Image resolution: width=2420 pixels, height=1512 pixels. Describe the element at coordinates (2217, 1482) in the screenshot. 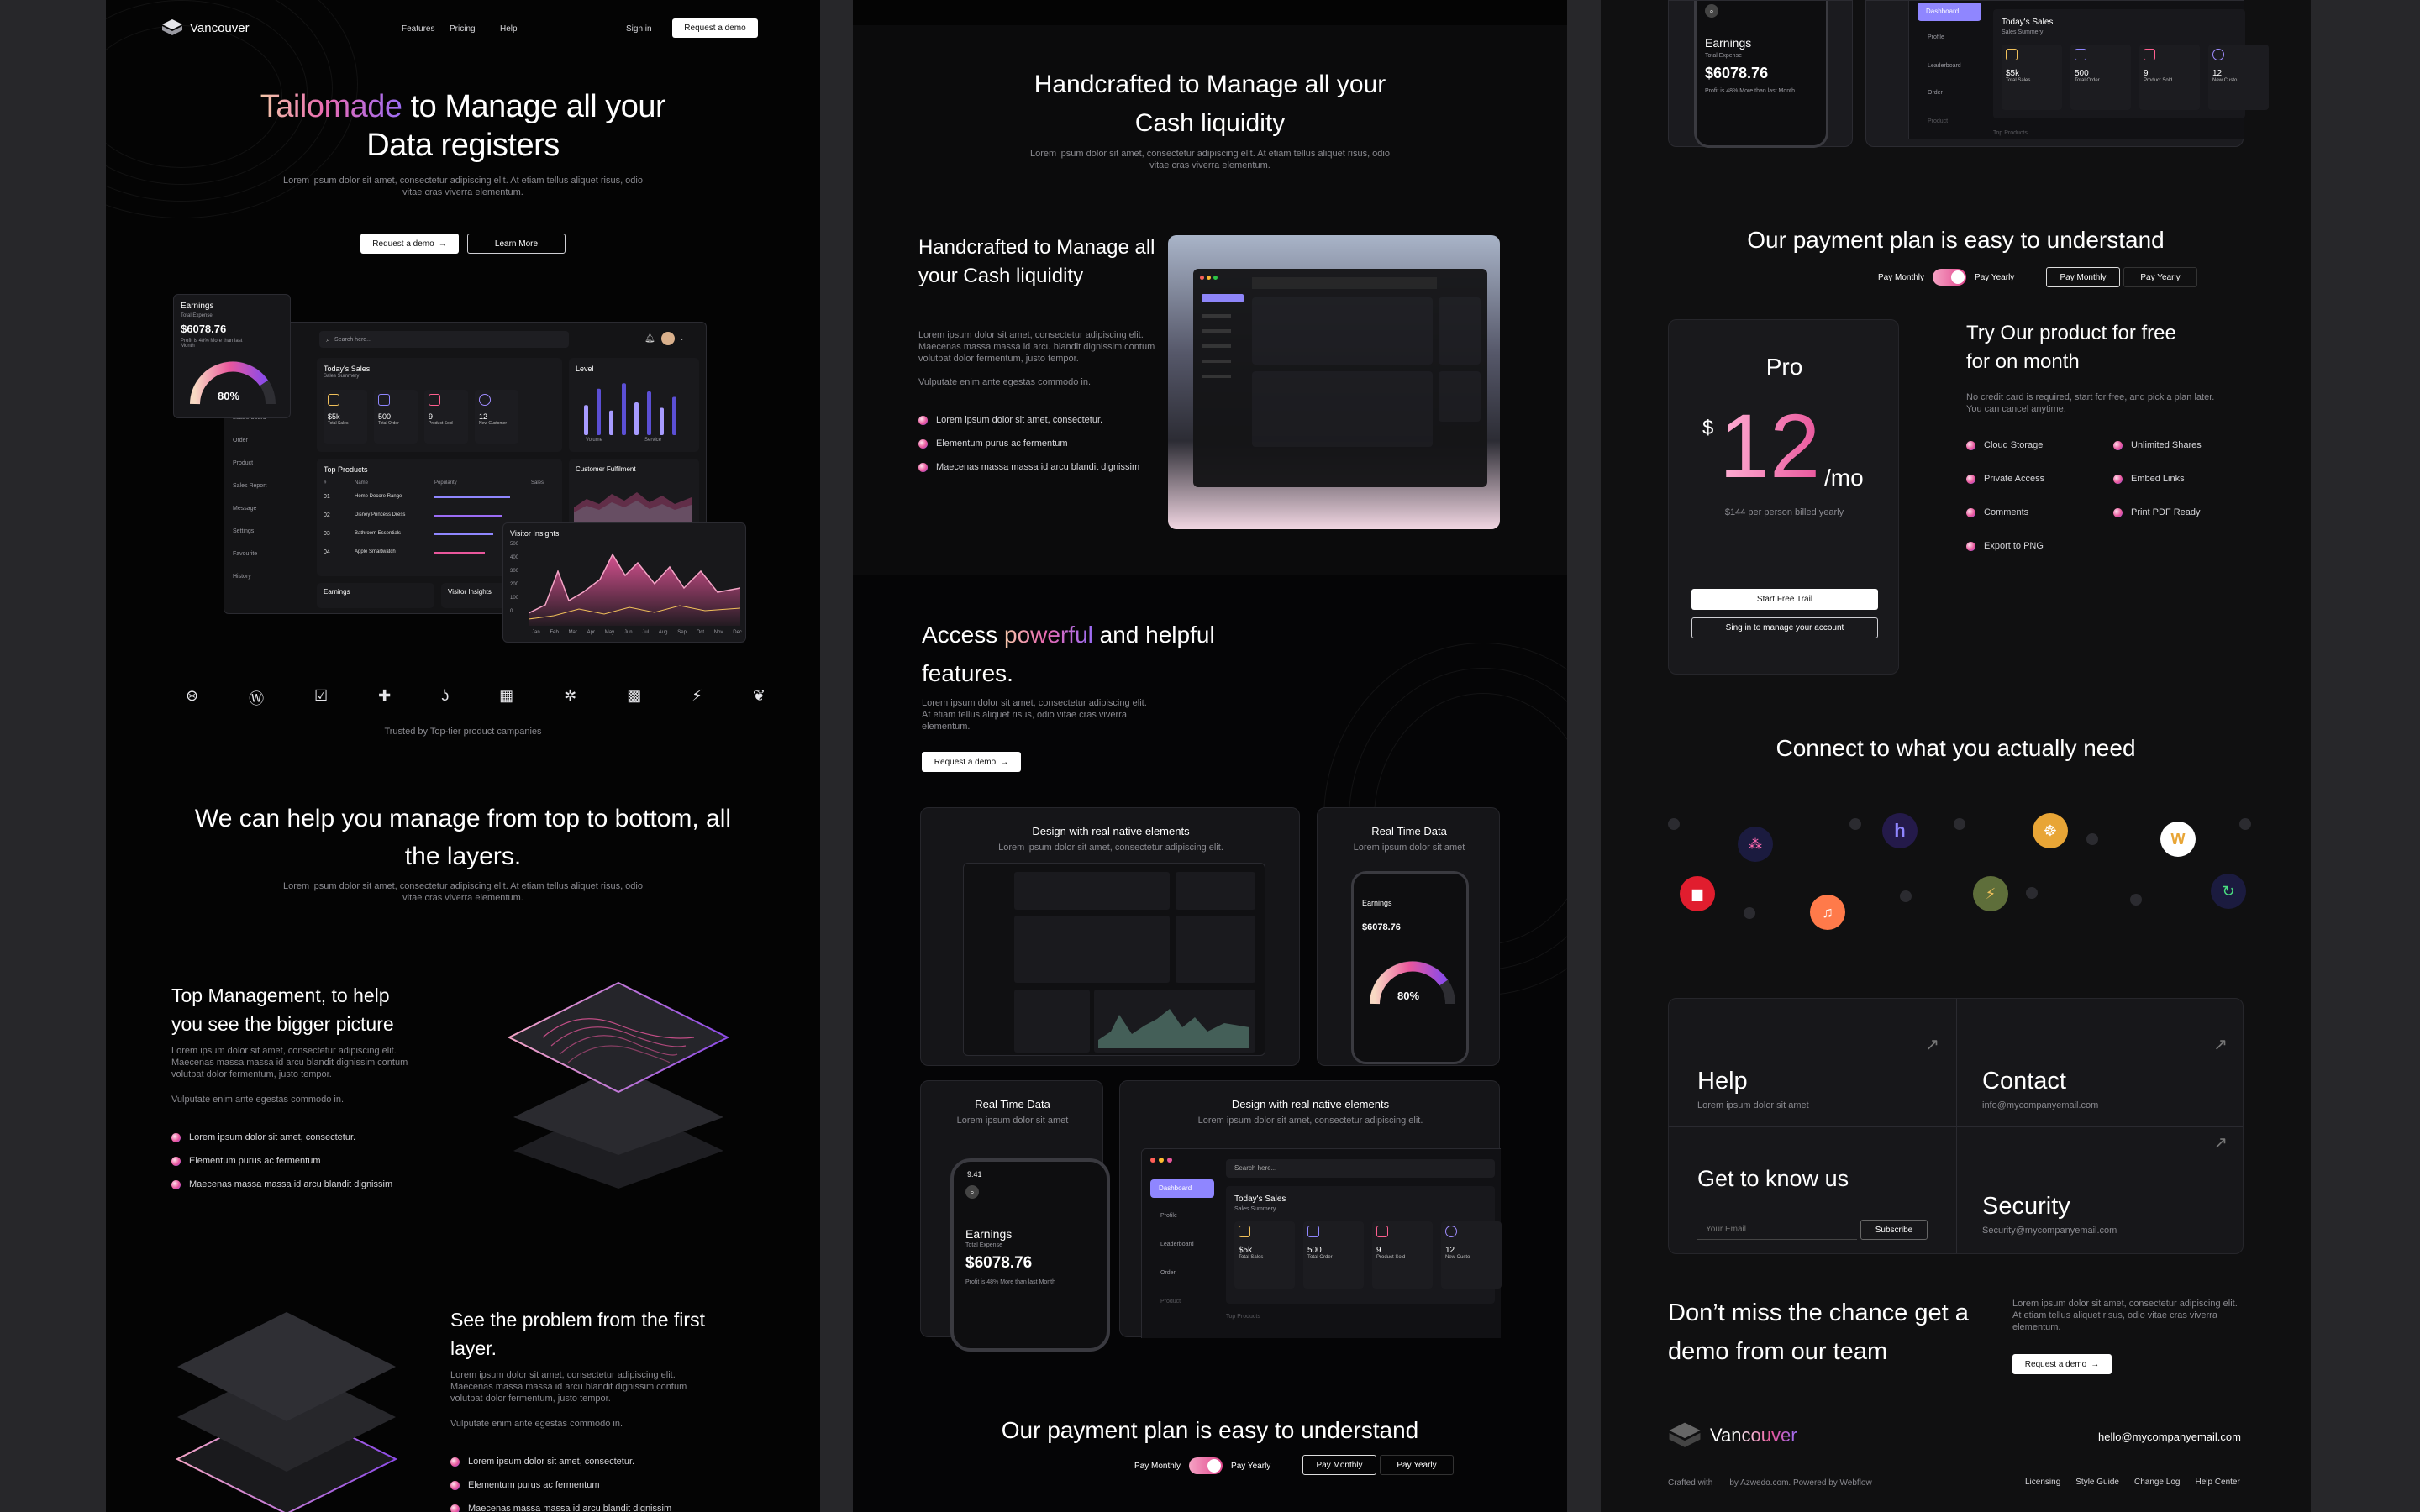

I see `footer-link-help-center: Help Center` at that location.